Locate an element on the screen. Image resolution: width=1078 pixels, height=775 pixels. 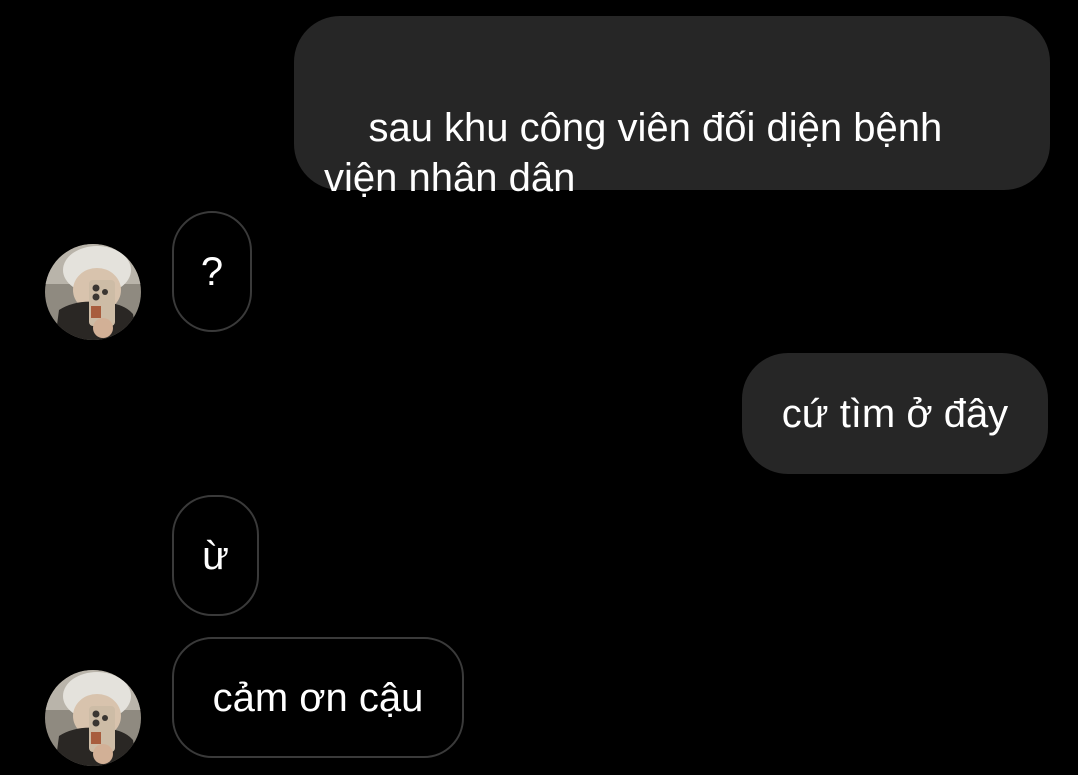
message-text: cảm ơn cậu is located at coordinates (318, 697).